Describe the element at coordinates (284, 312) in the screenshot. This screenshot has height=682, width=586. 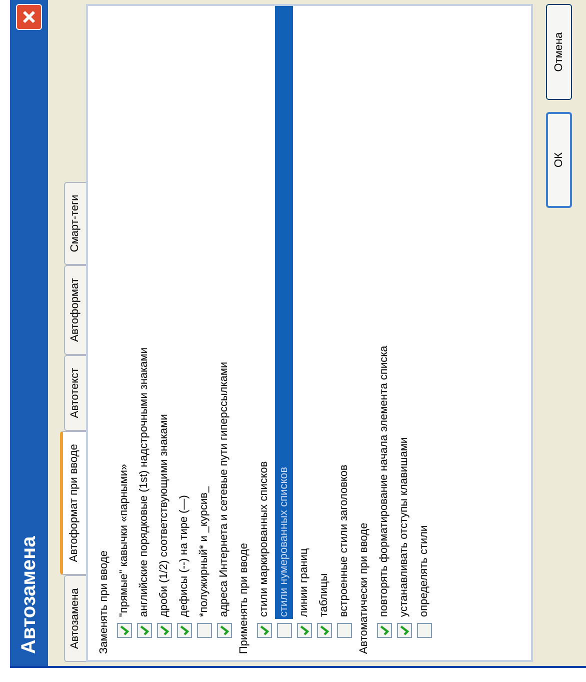
I see `option-label: стили нумерованных списков` at that location.